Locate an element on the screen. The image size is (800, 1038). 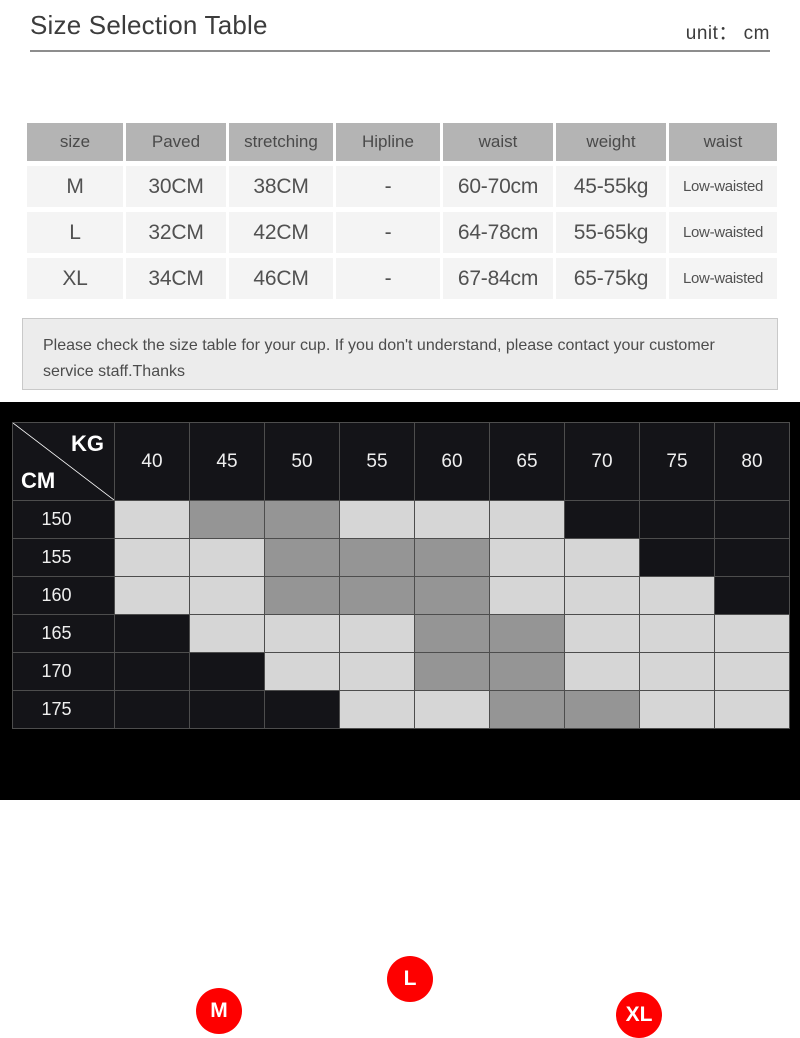
cell-waist-type: Low-waisted is located at coordinates (723, 232).